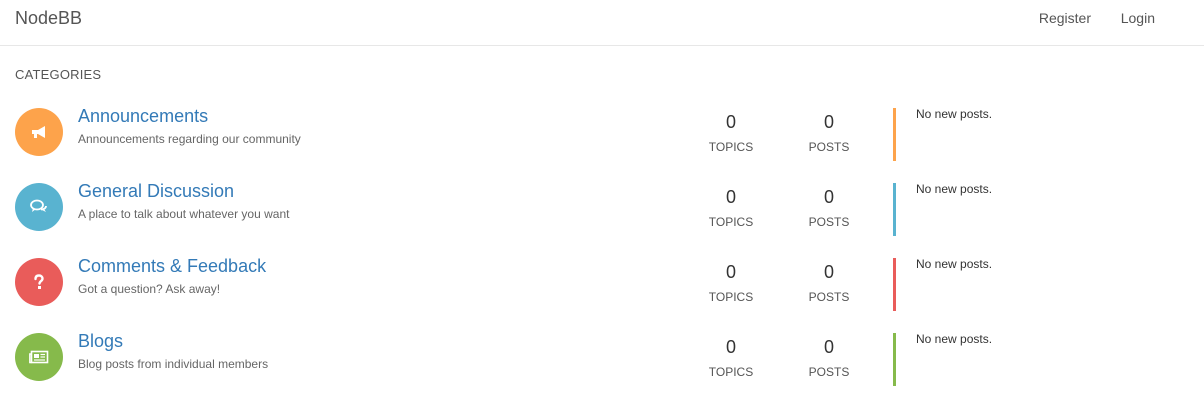  Describe the element at coordinates (172, 266) in the screenshot. I see `category-name: Comments & Feedback` at that location.